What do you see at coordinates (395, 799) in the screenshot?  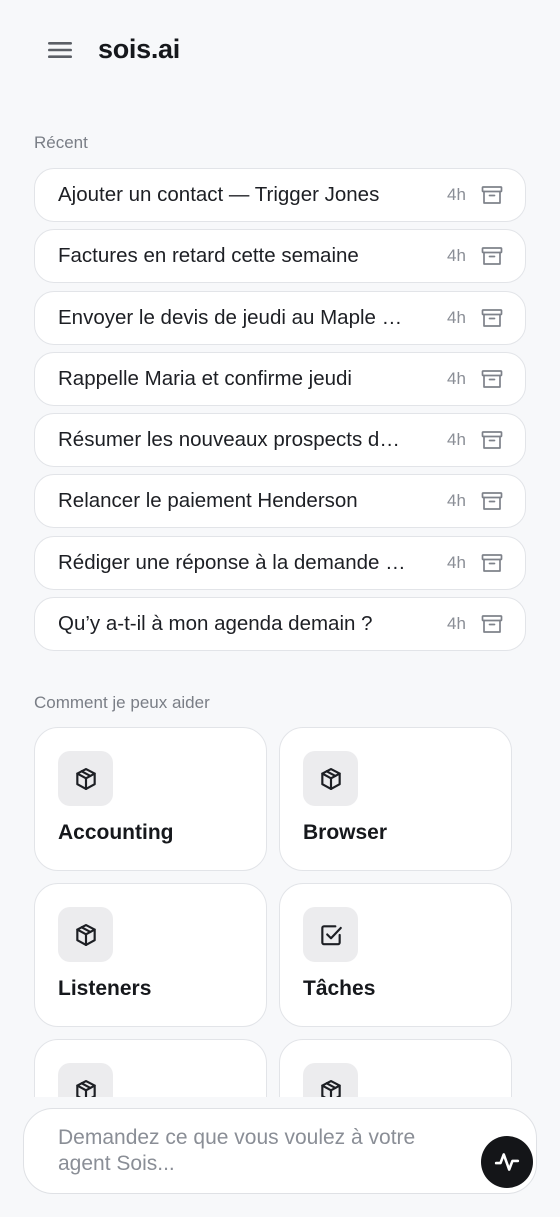 I see `help-card: Browser` at bounding box center [395, 799].